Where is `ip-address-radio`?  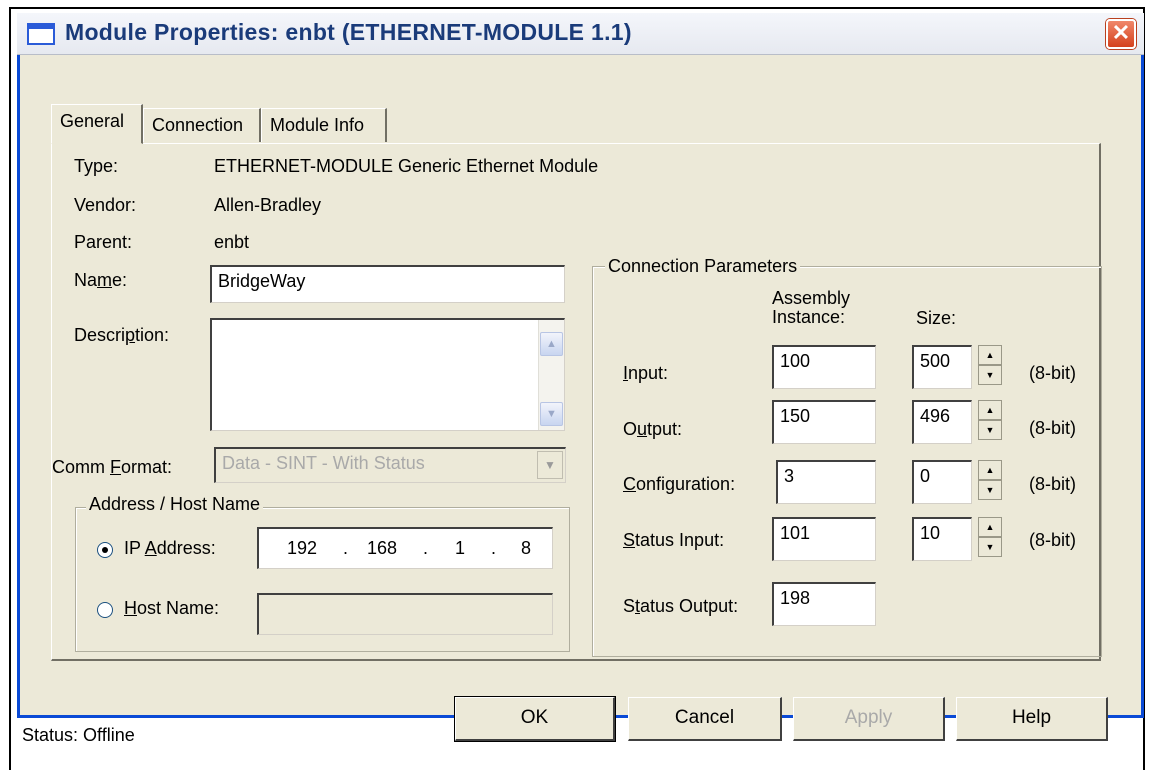
ip-address-radio is located at coordinates (105, 550).